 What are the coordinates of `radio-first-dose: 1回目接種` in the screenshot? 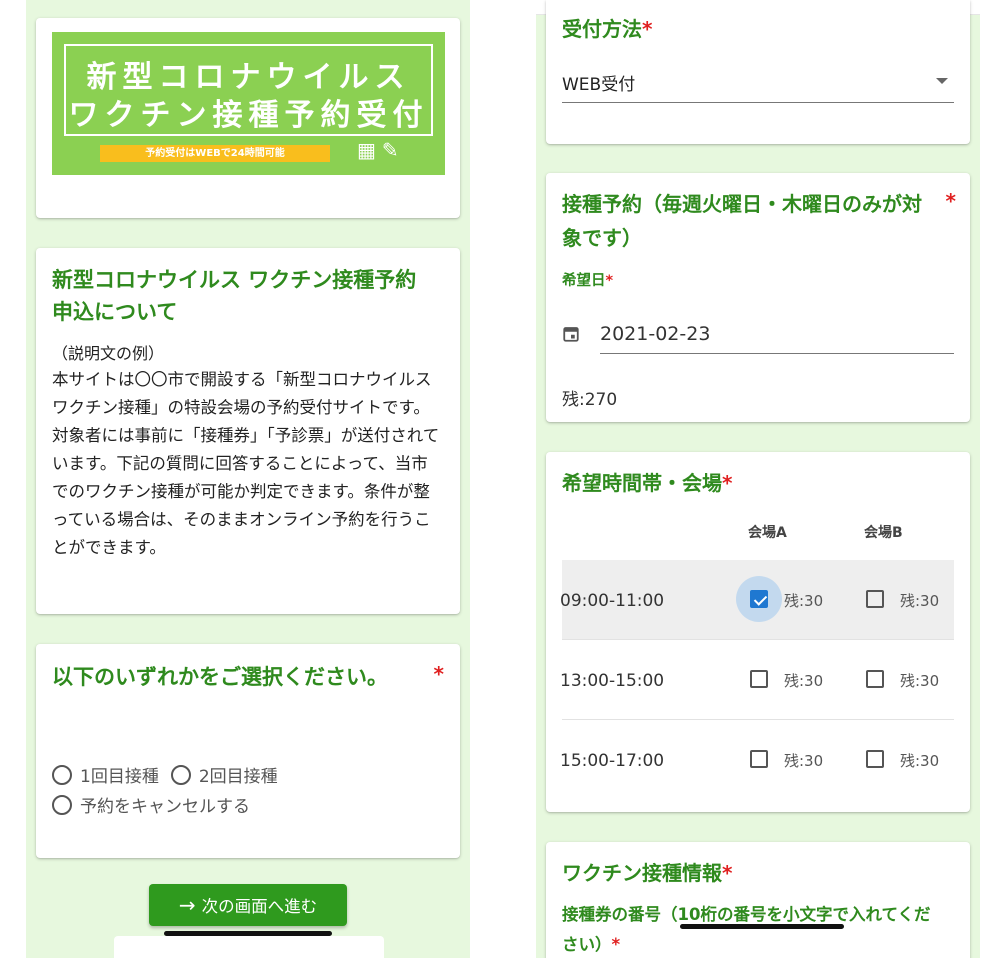 It's located at (105, 774).